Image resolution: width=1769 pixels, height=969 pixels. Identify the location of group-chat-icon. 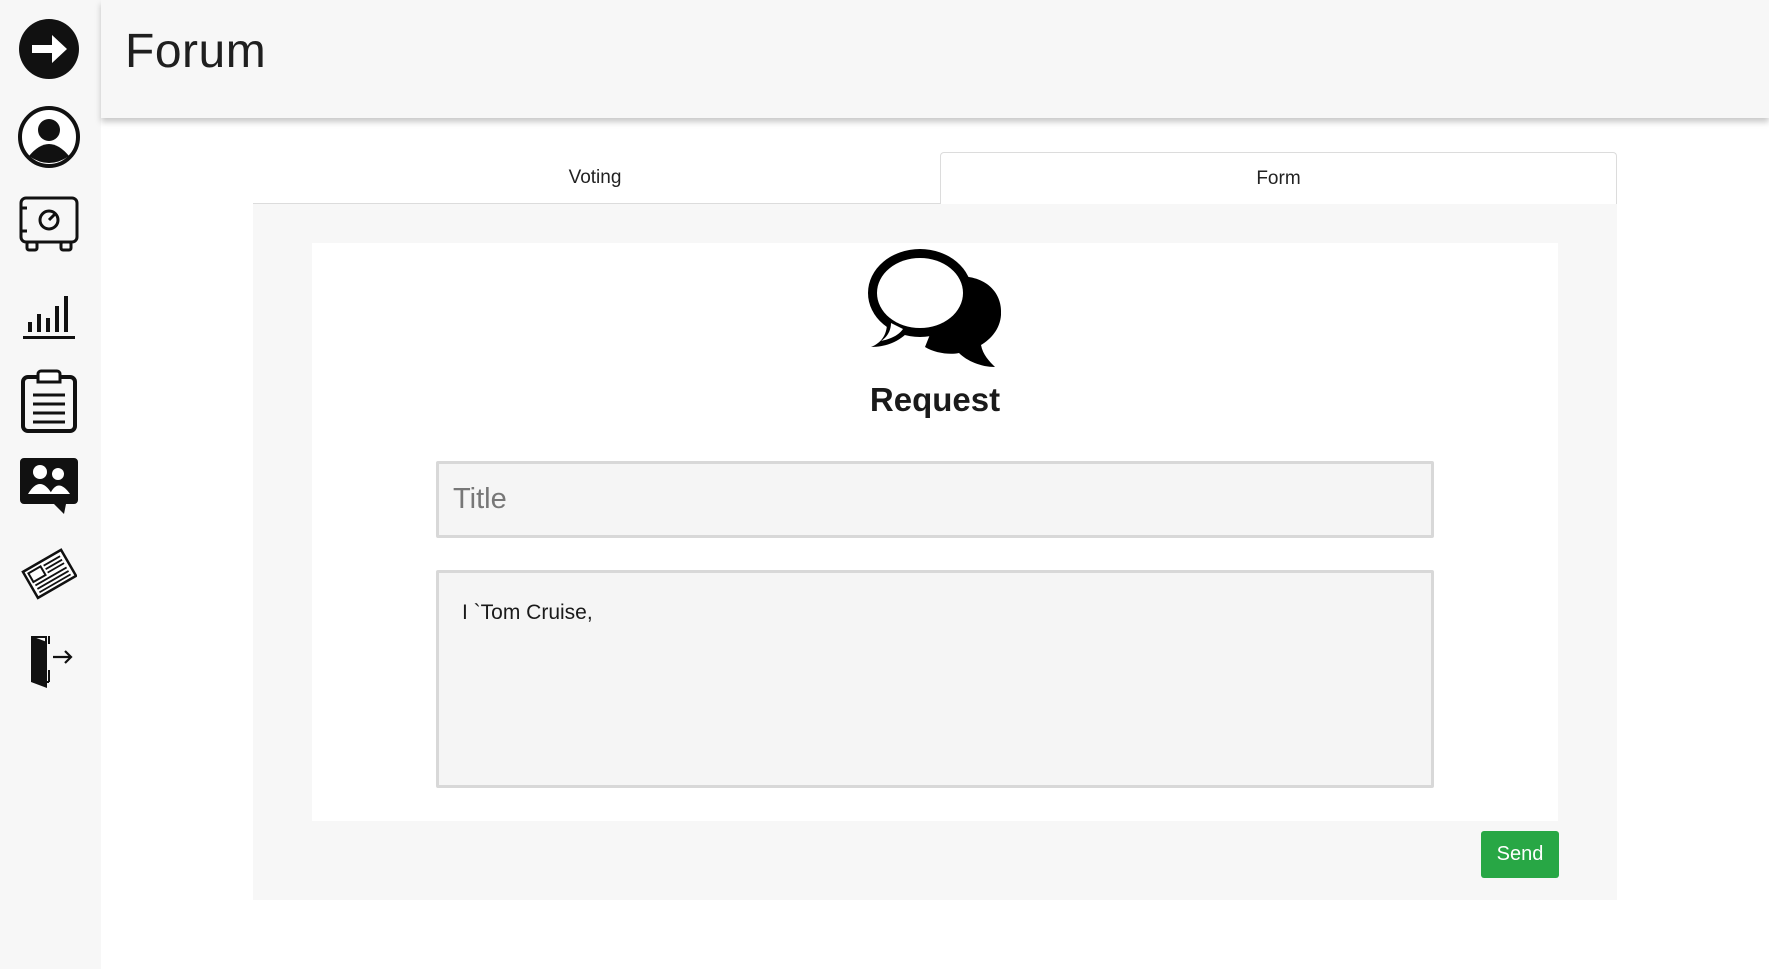
(49, 485).